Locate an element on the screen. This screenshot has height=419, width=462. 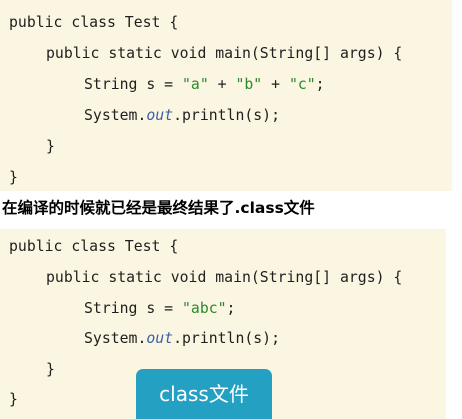
code-line-literal: String s = "abc"; is located at coordinates (159, 309).